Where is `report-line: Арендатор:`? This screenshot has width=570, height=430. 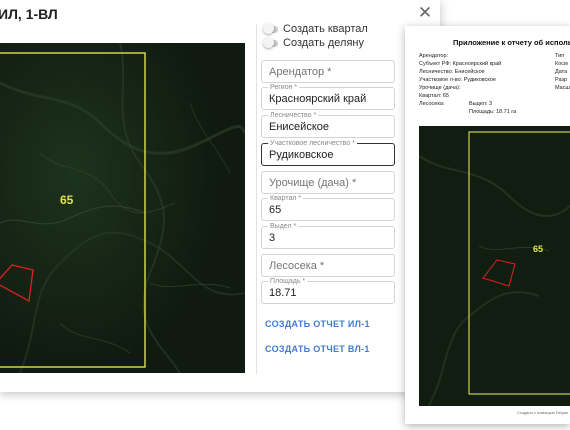 report-line: Арендатор: is located at coordinates (434, 56).